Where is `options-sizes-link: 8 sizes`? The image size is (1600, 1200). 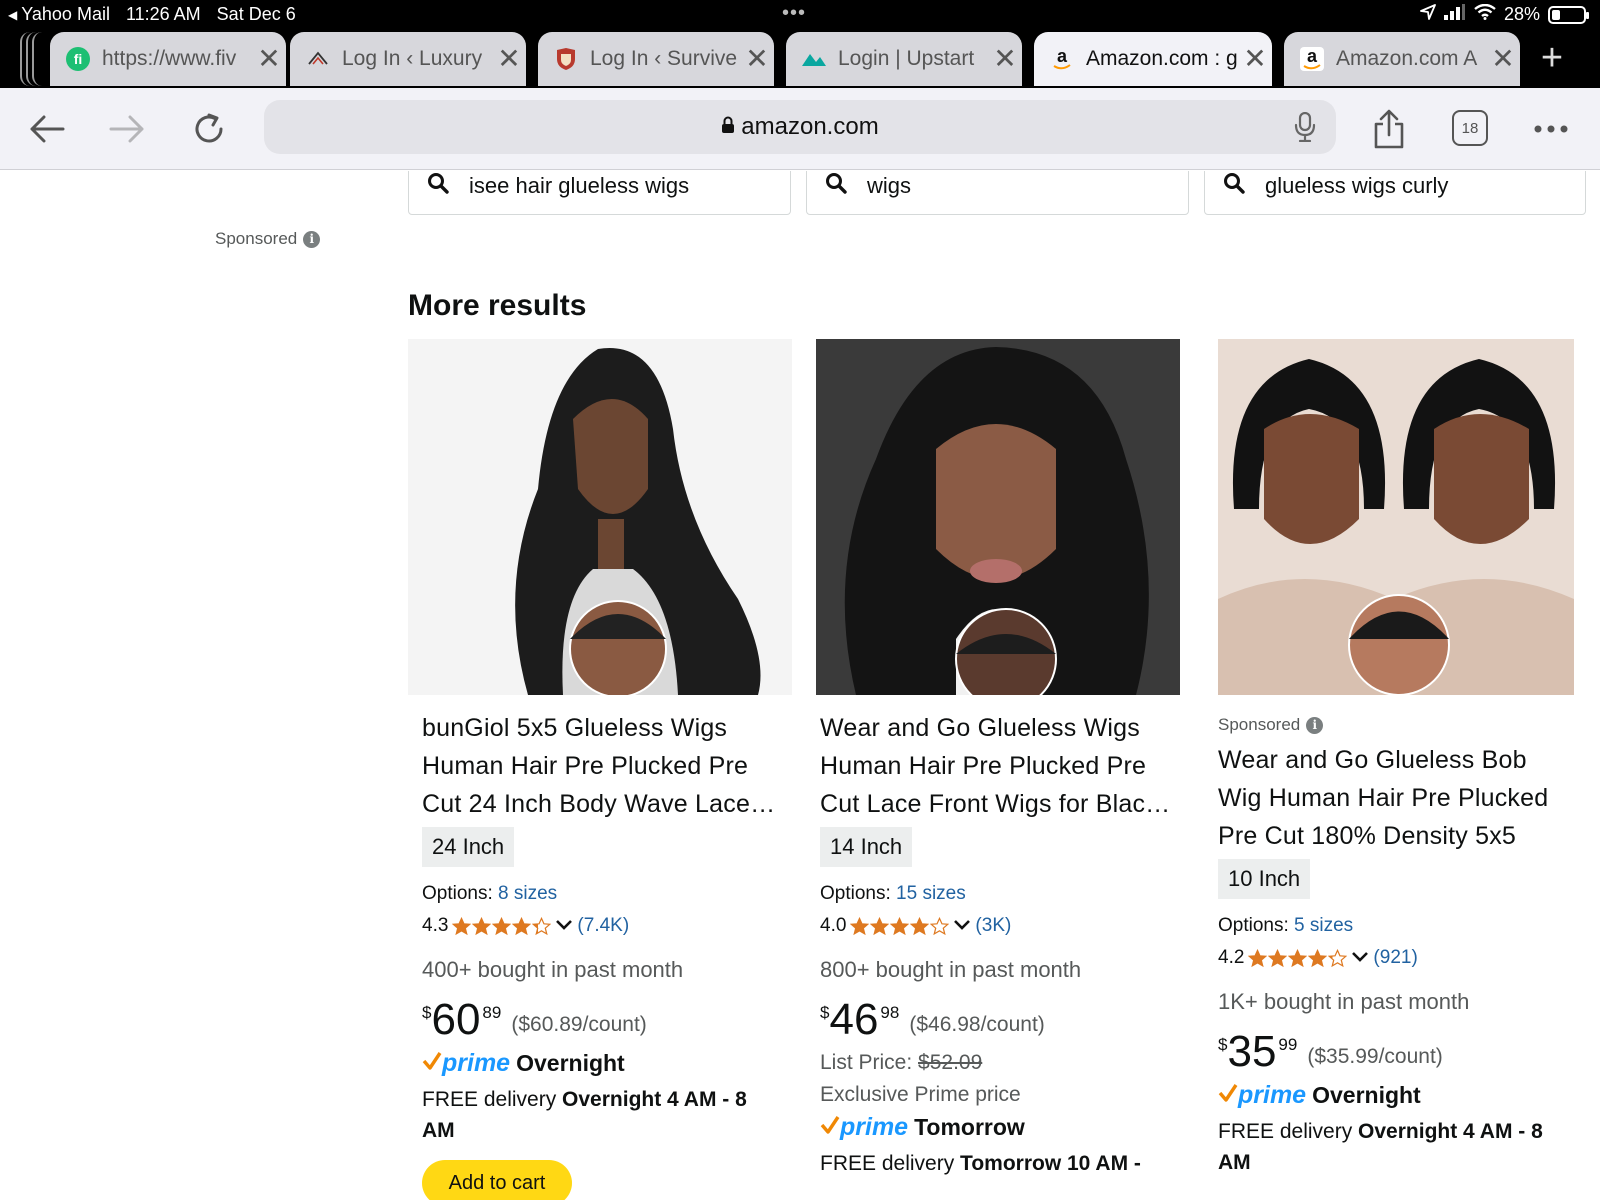
options-sizes-link: 8 sizes is located at coordinates (527, 893).